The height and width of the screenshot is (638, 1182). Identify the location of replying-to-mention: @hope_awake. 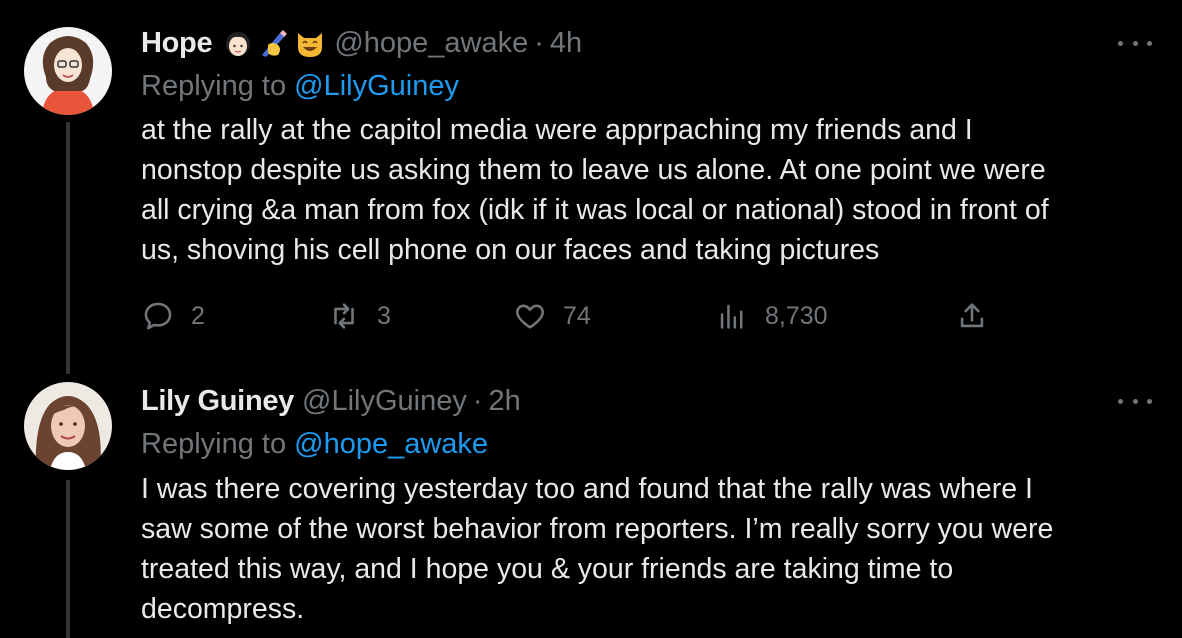
(391, 444).